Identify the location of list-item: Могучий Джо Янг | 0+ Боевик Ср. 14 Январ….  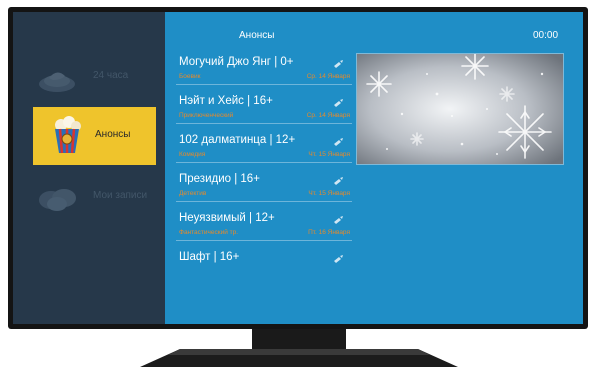
(264, 69).